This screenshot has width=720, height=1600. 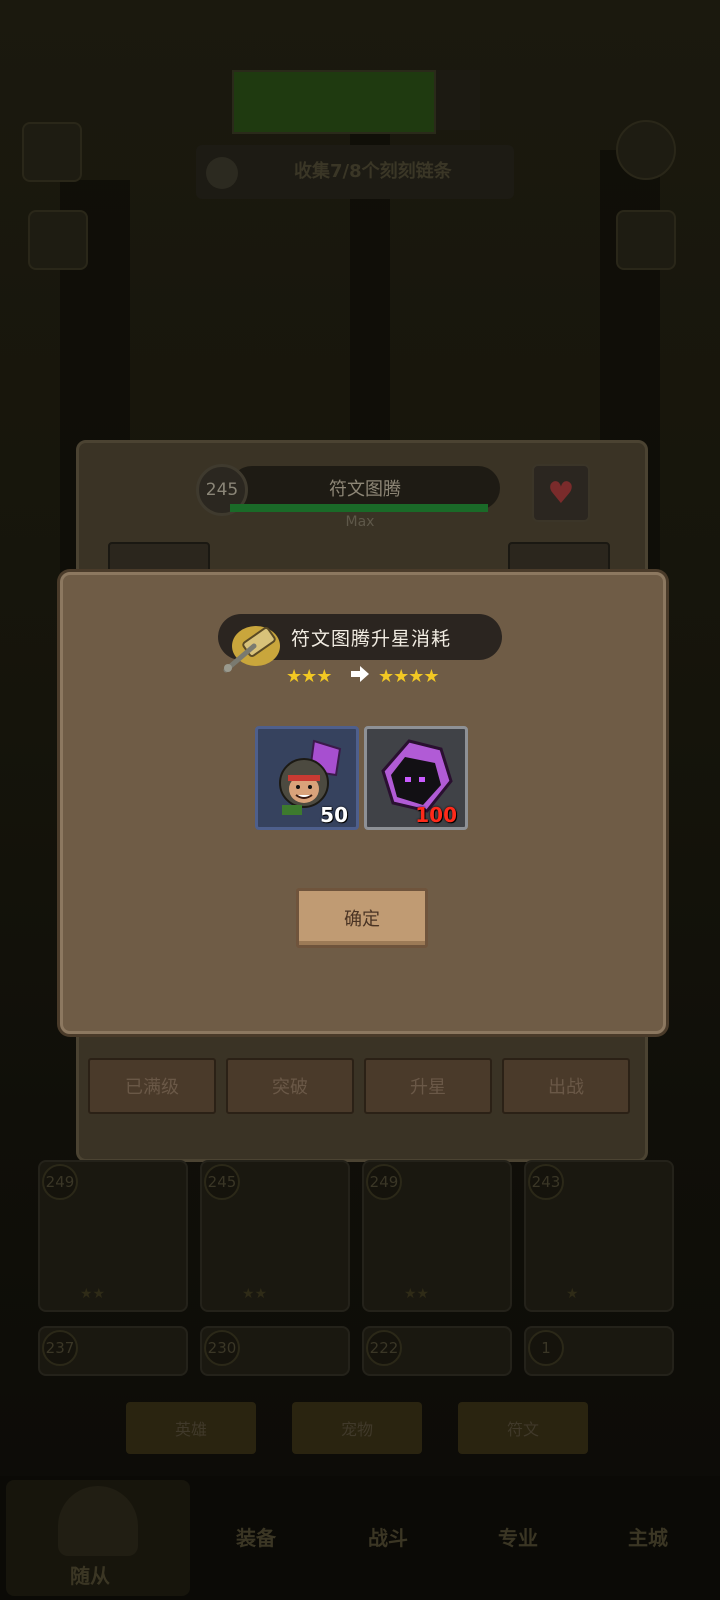 I want to click on stars-to: ★★★★, so click(x=409, y=676).